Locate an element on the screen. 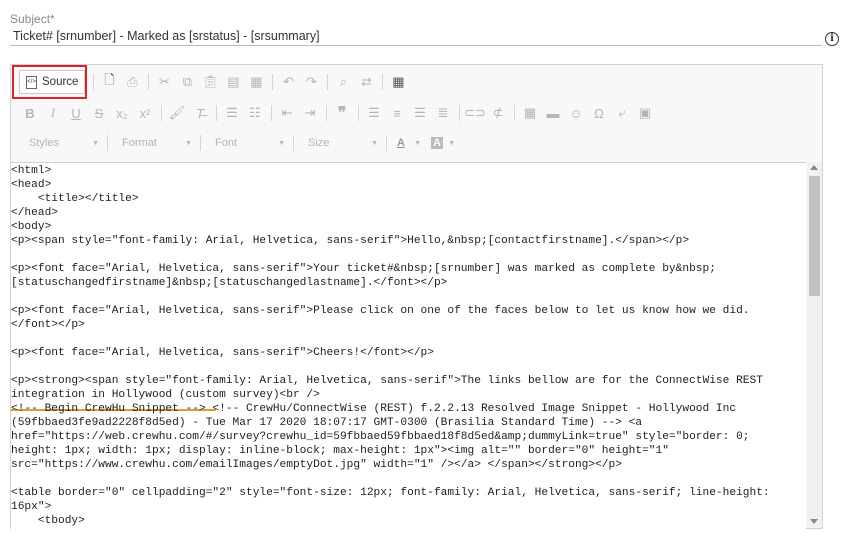 The width and height of the screenshot is (845, 543). background-color-button: A ▼ is located at coordinates (442, 143).